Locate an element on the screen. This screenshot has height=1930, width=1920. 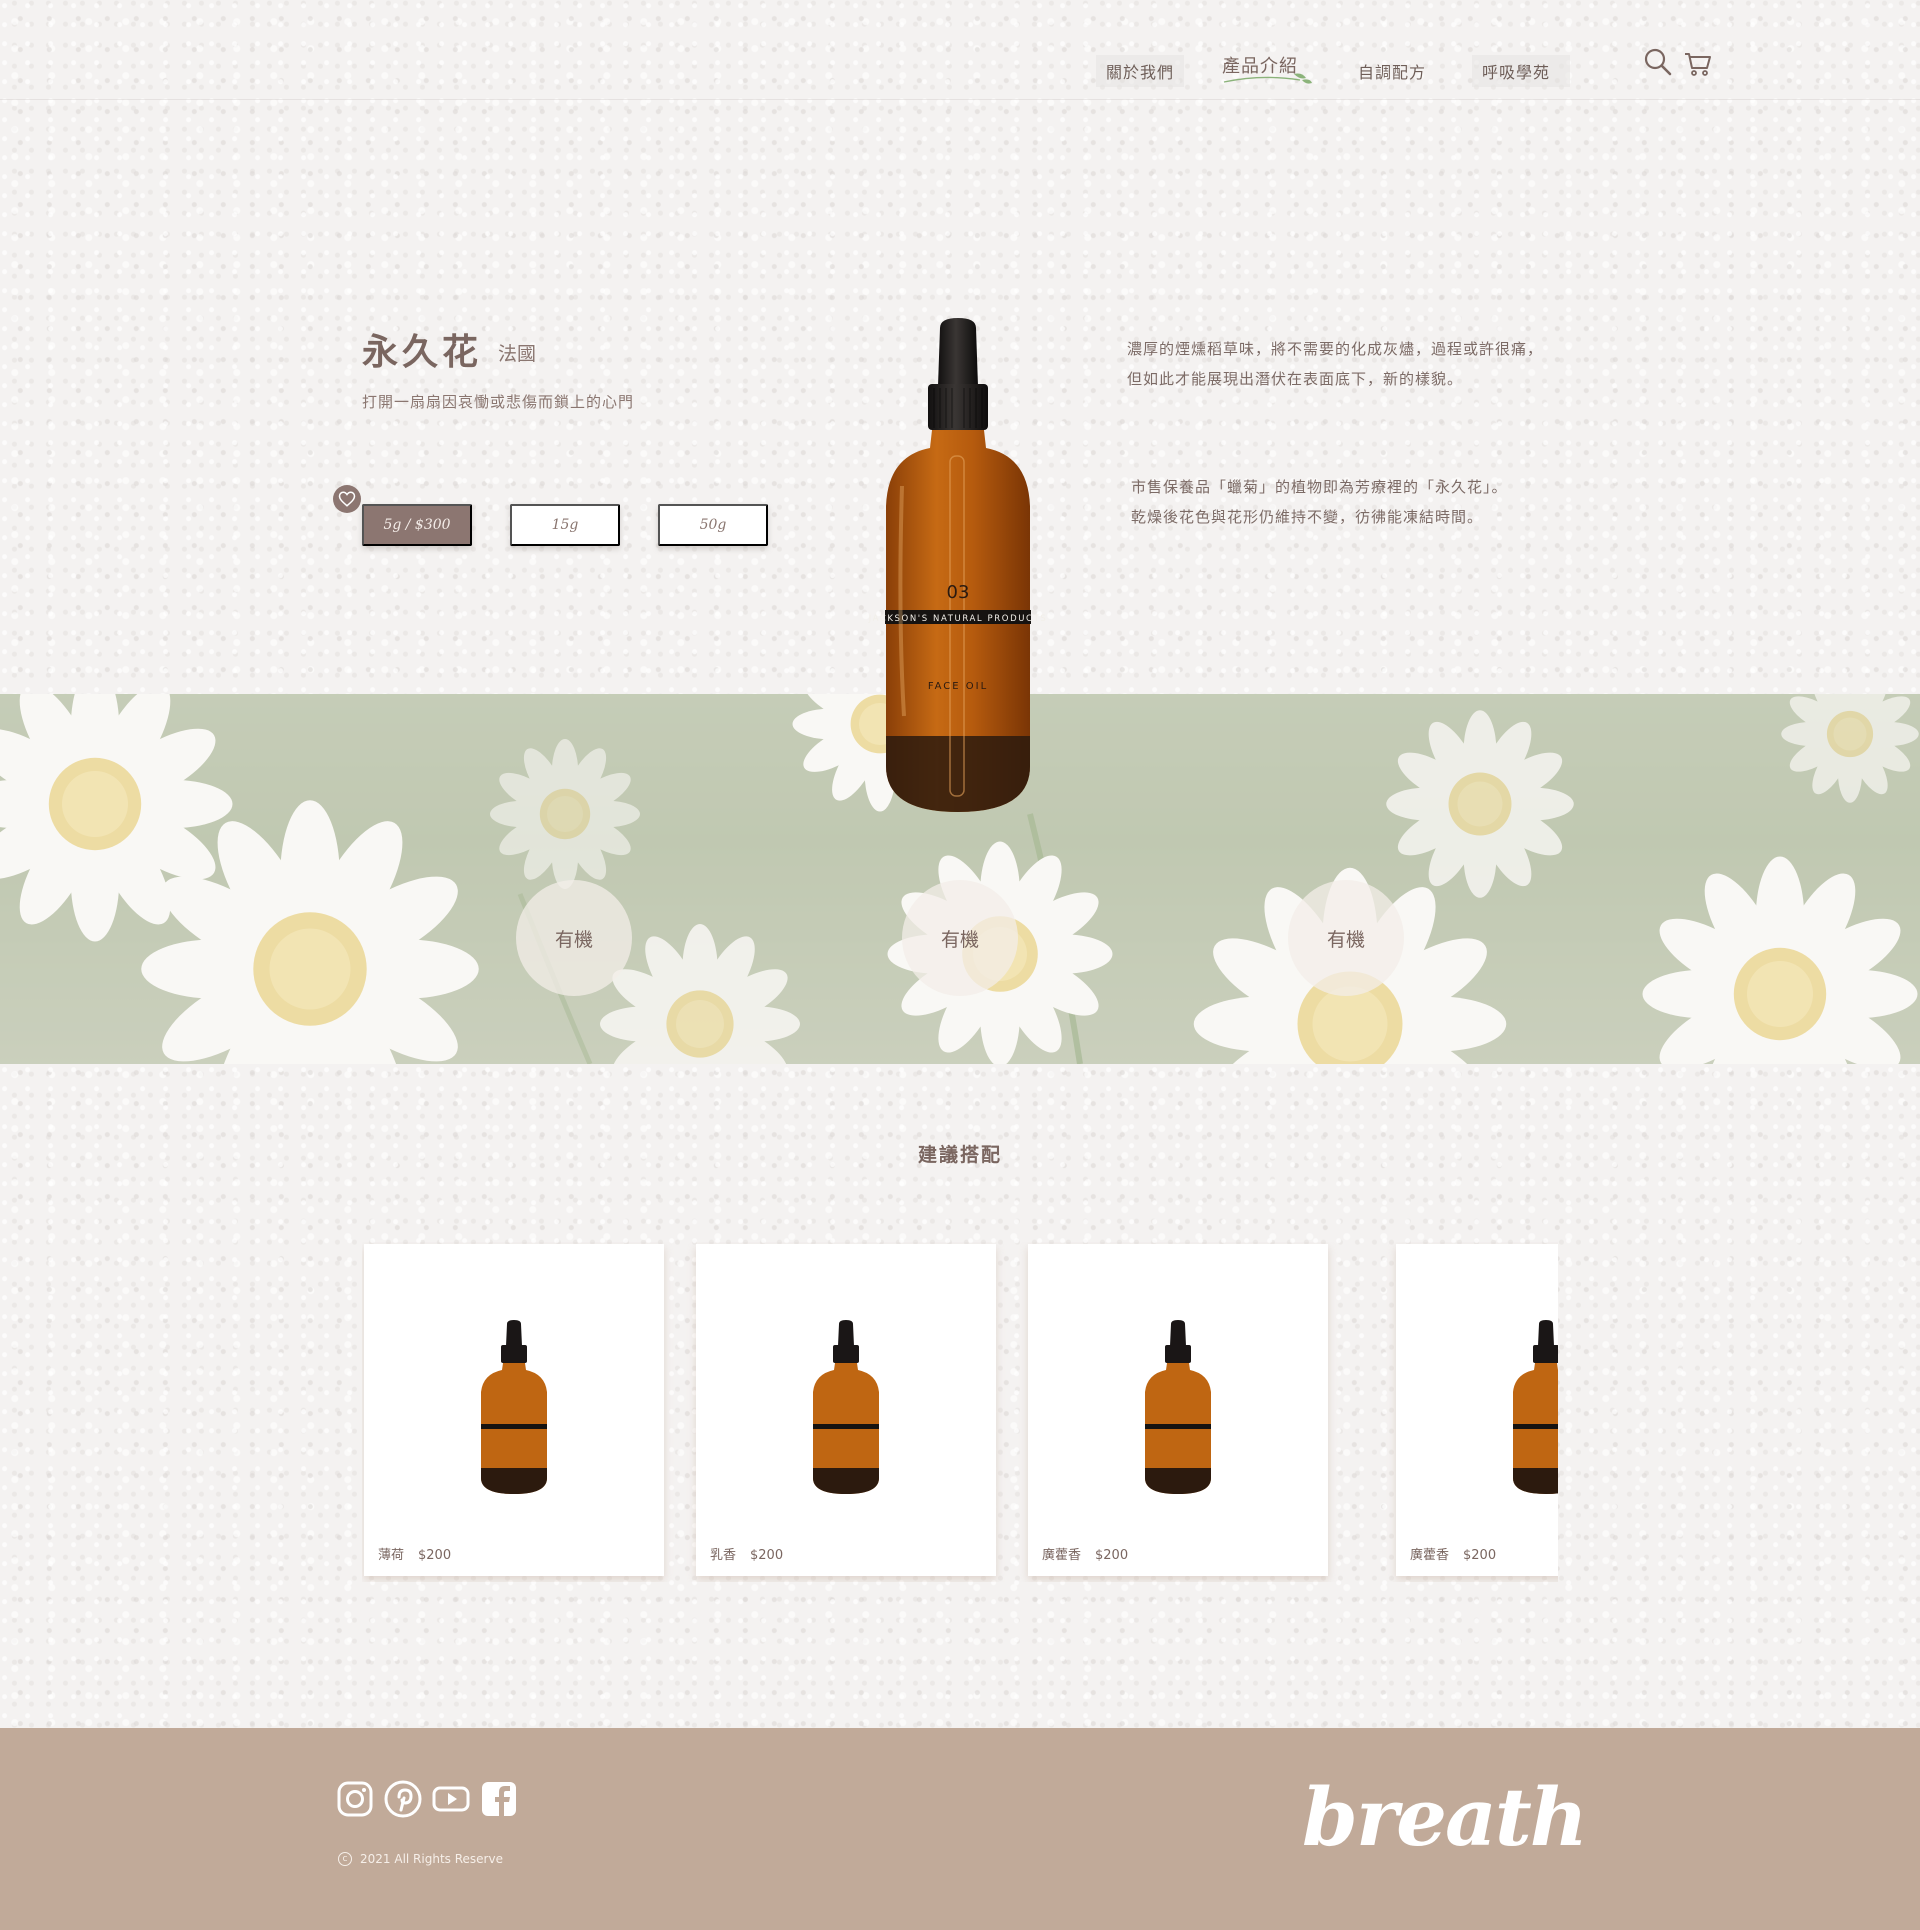
product-card-name: 乳香 is located at coordinates (723, 1555).